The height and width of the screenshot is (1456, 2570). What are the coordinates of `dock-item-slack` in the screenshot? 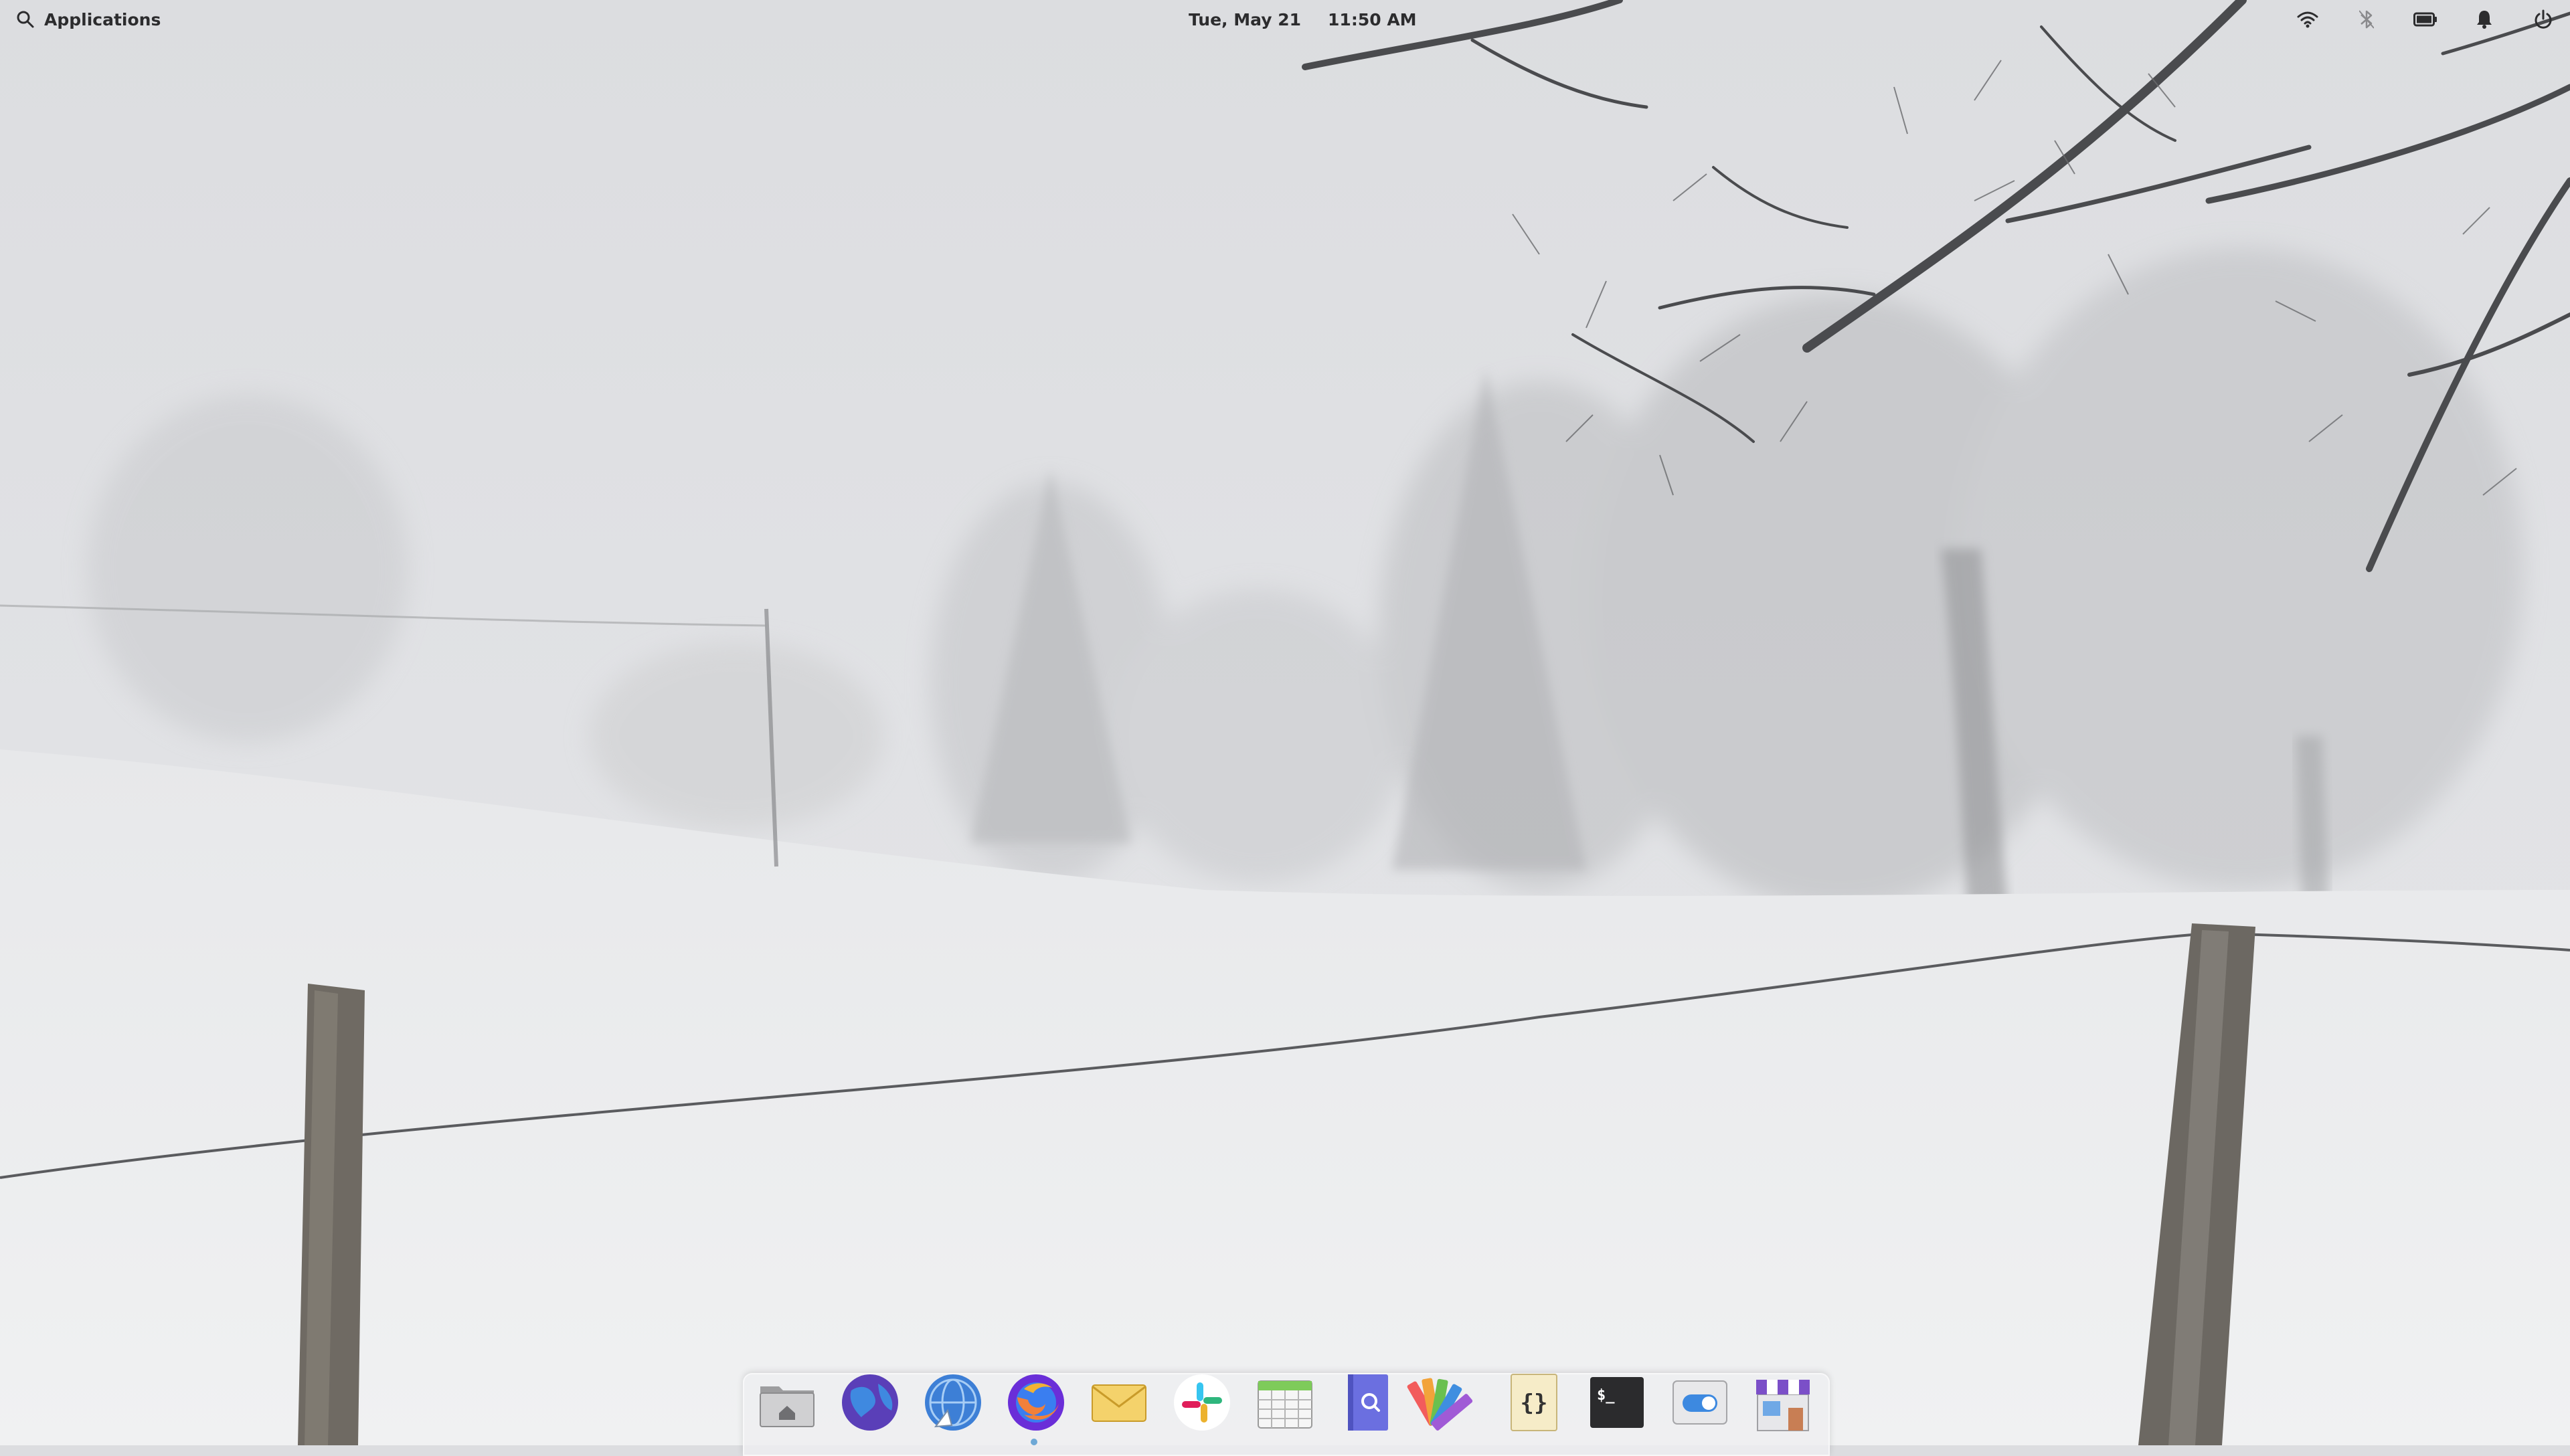 It's located at (1202, 1402).